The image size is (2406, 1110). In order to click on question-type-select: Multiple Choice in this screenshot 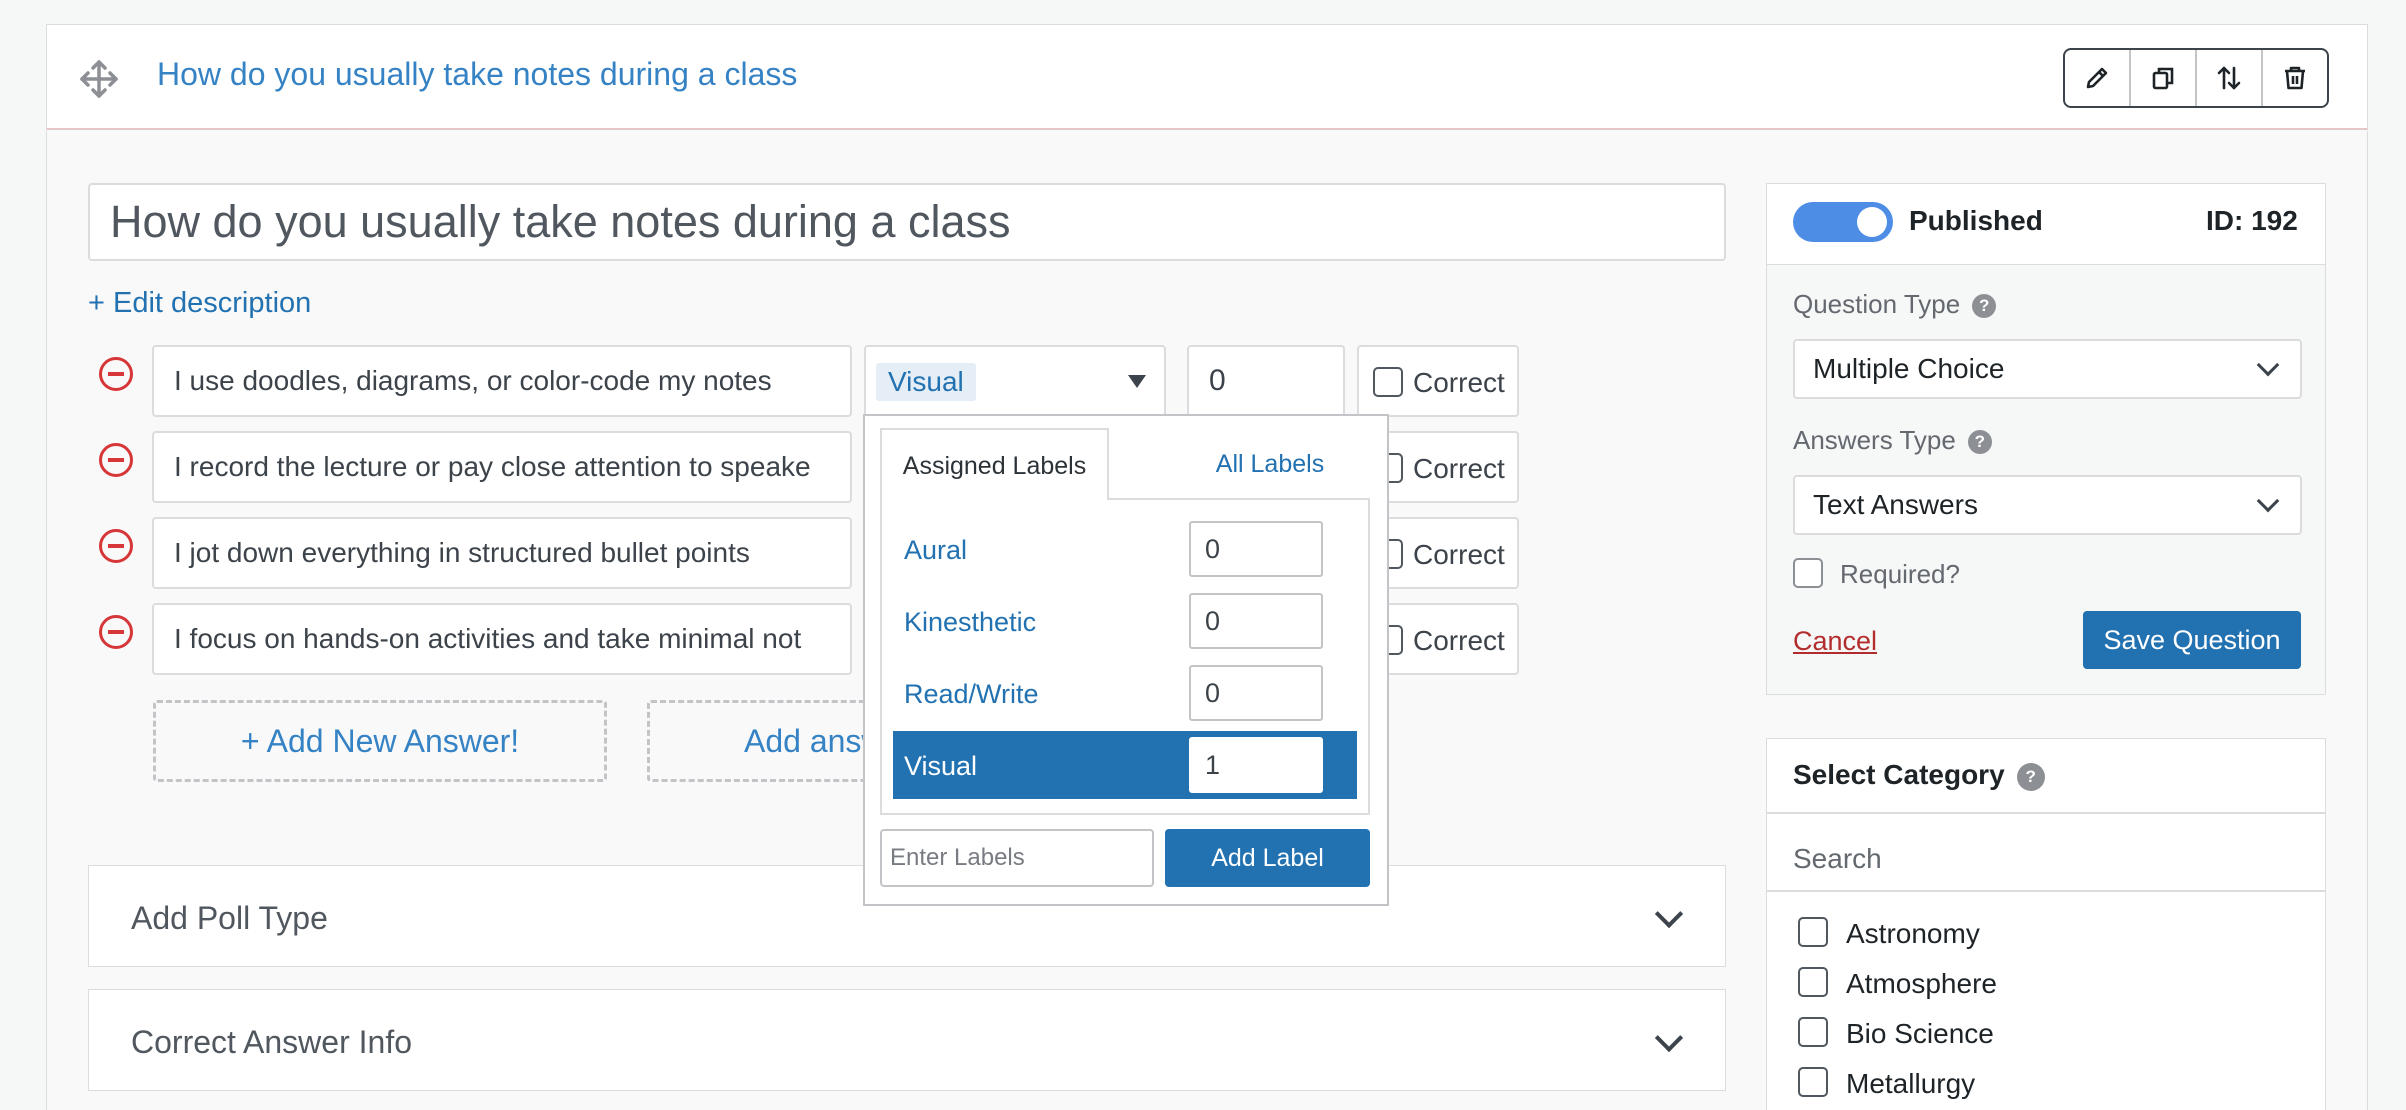, I will do `click(2047, 369)`.